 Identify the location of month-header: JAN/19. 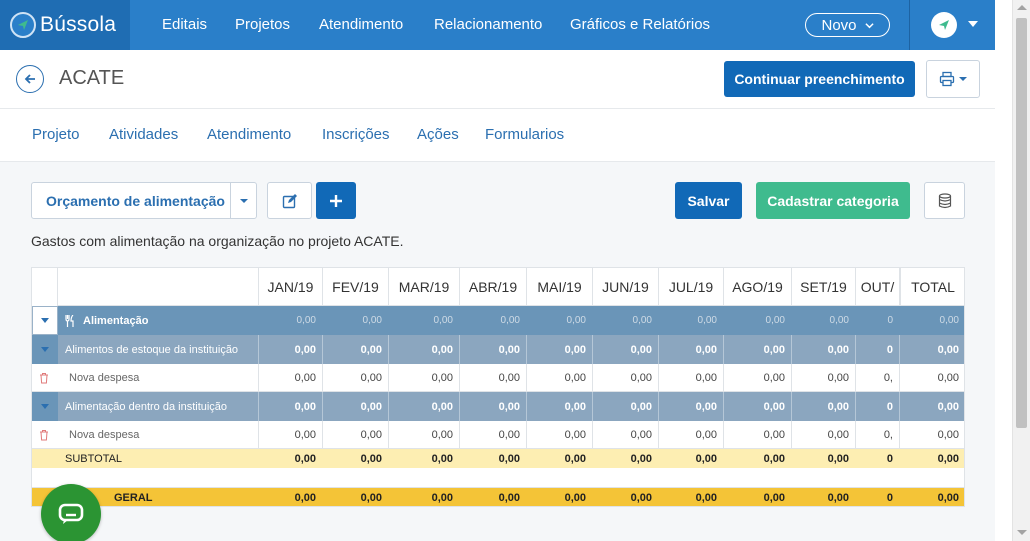
(290, 286).